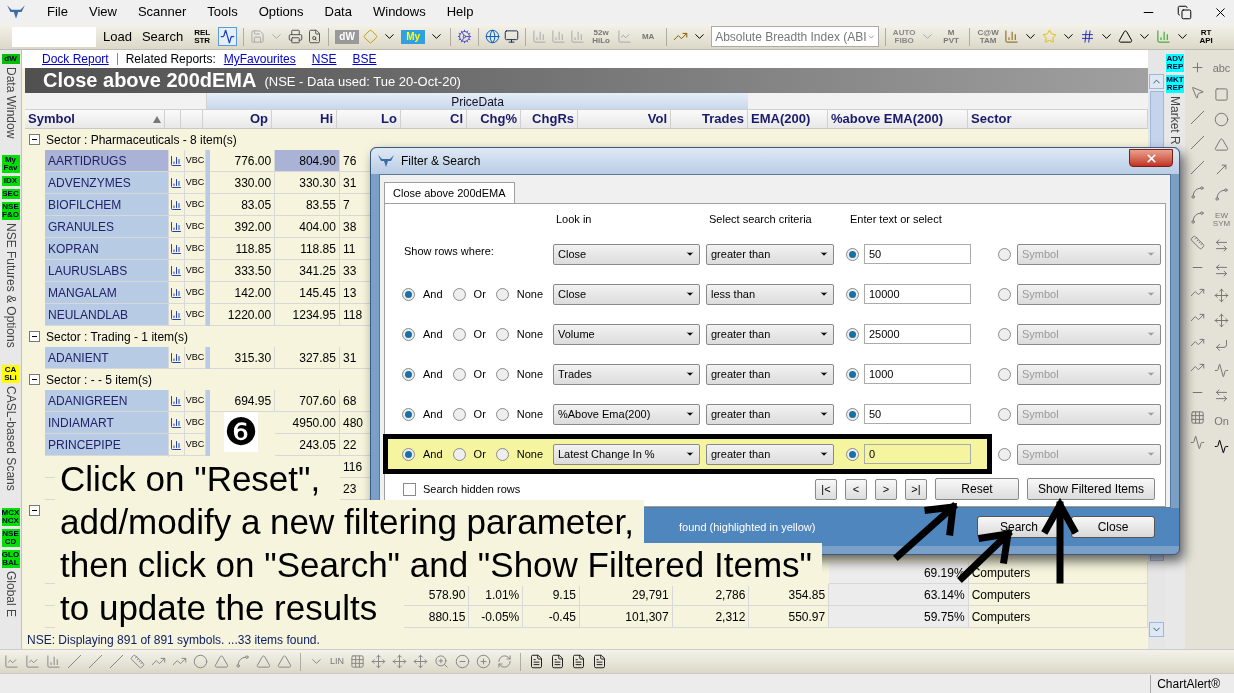 Image resolution: width=1234 pixels, height=693 pixels. I want to click on indicator-select: Absolute Breadth Index (ABI, so click(795, 36).